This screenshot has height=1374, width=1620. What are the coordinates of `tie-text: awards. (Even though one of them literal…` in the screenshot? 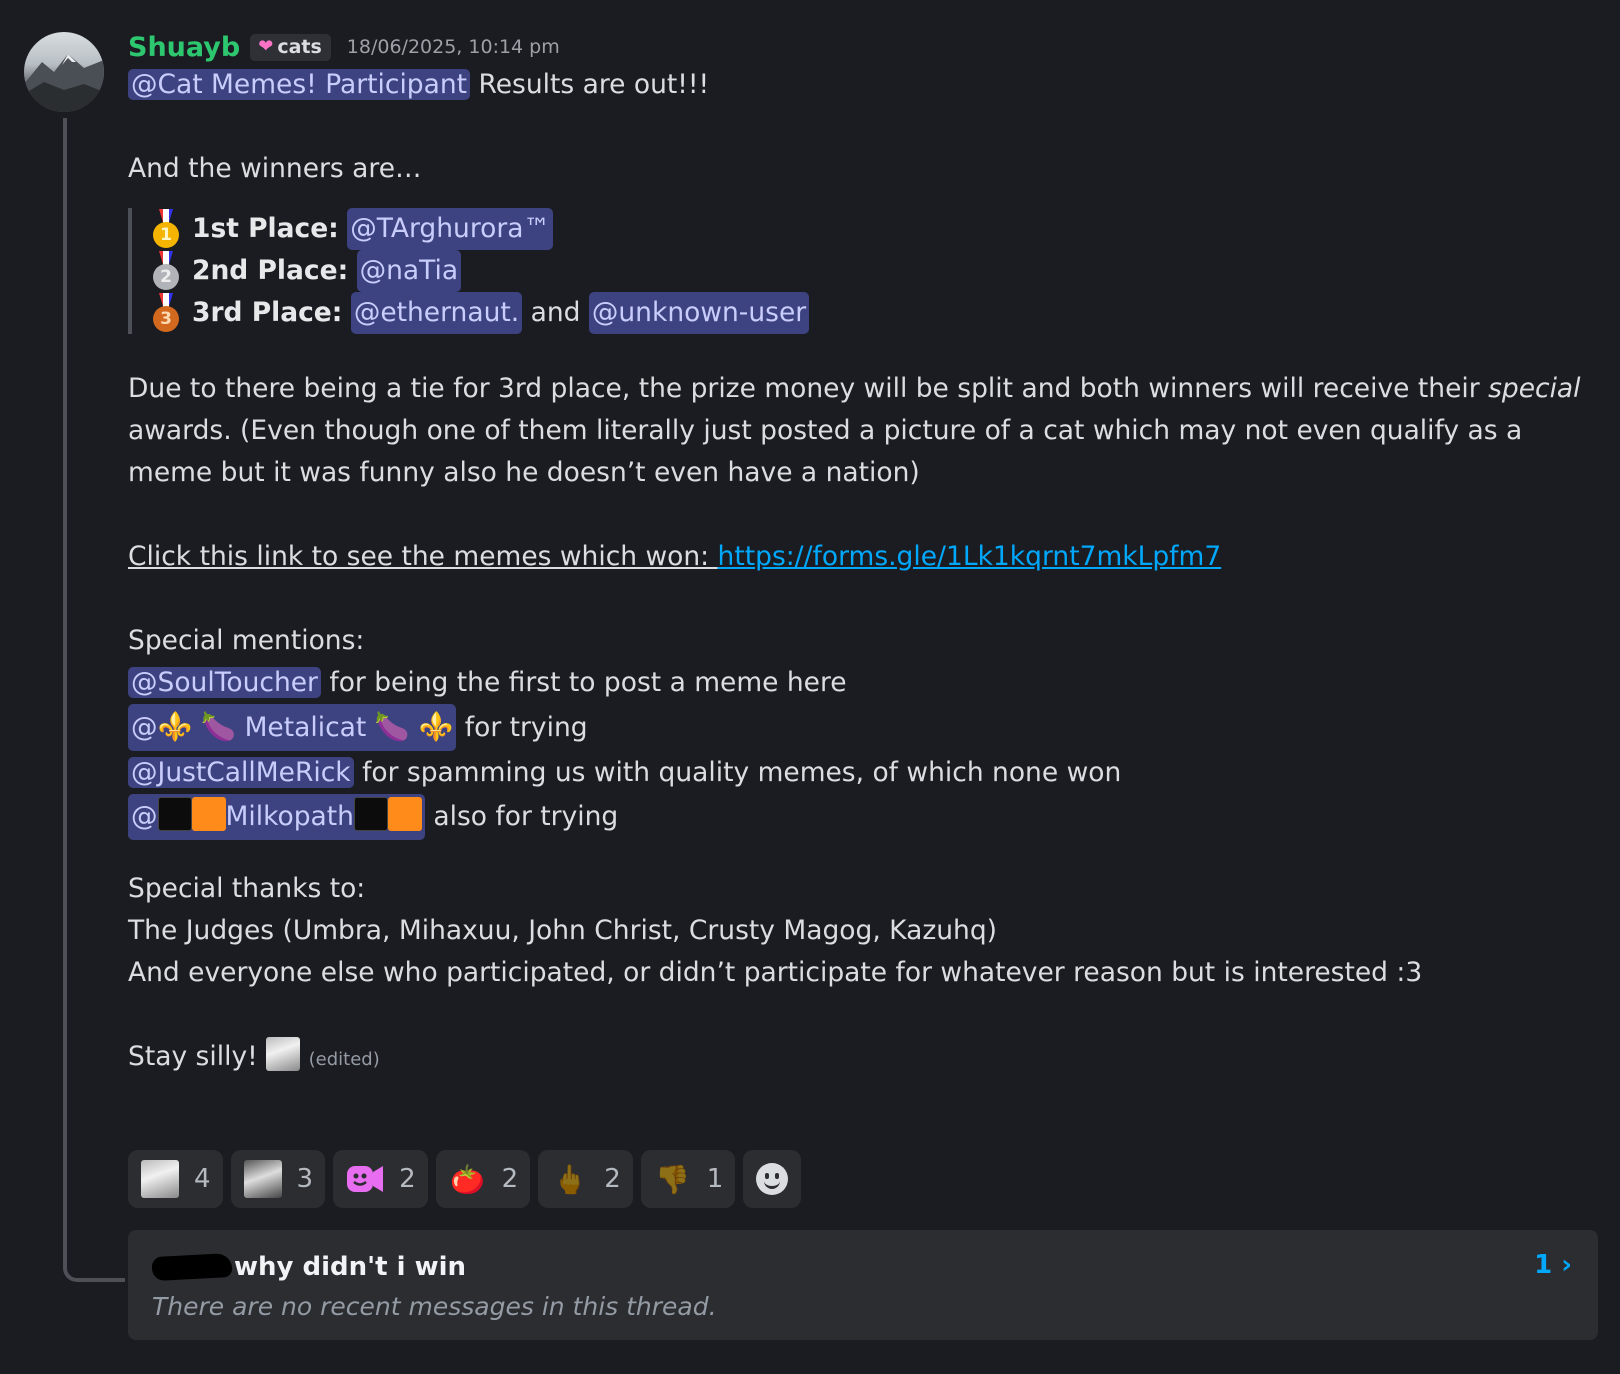 It's located at (825, 430).